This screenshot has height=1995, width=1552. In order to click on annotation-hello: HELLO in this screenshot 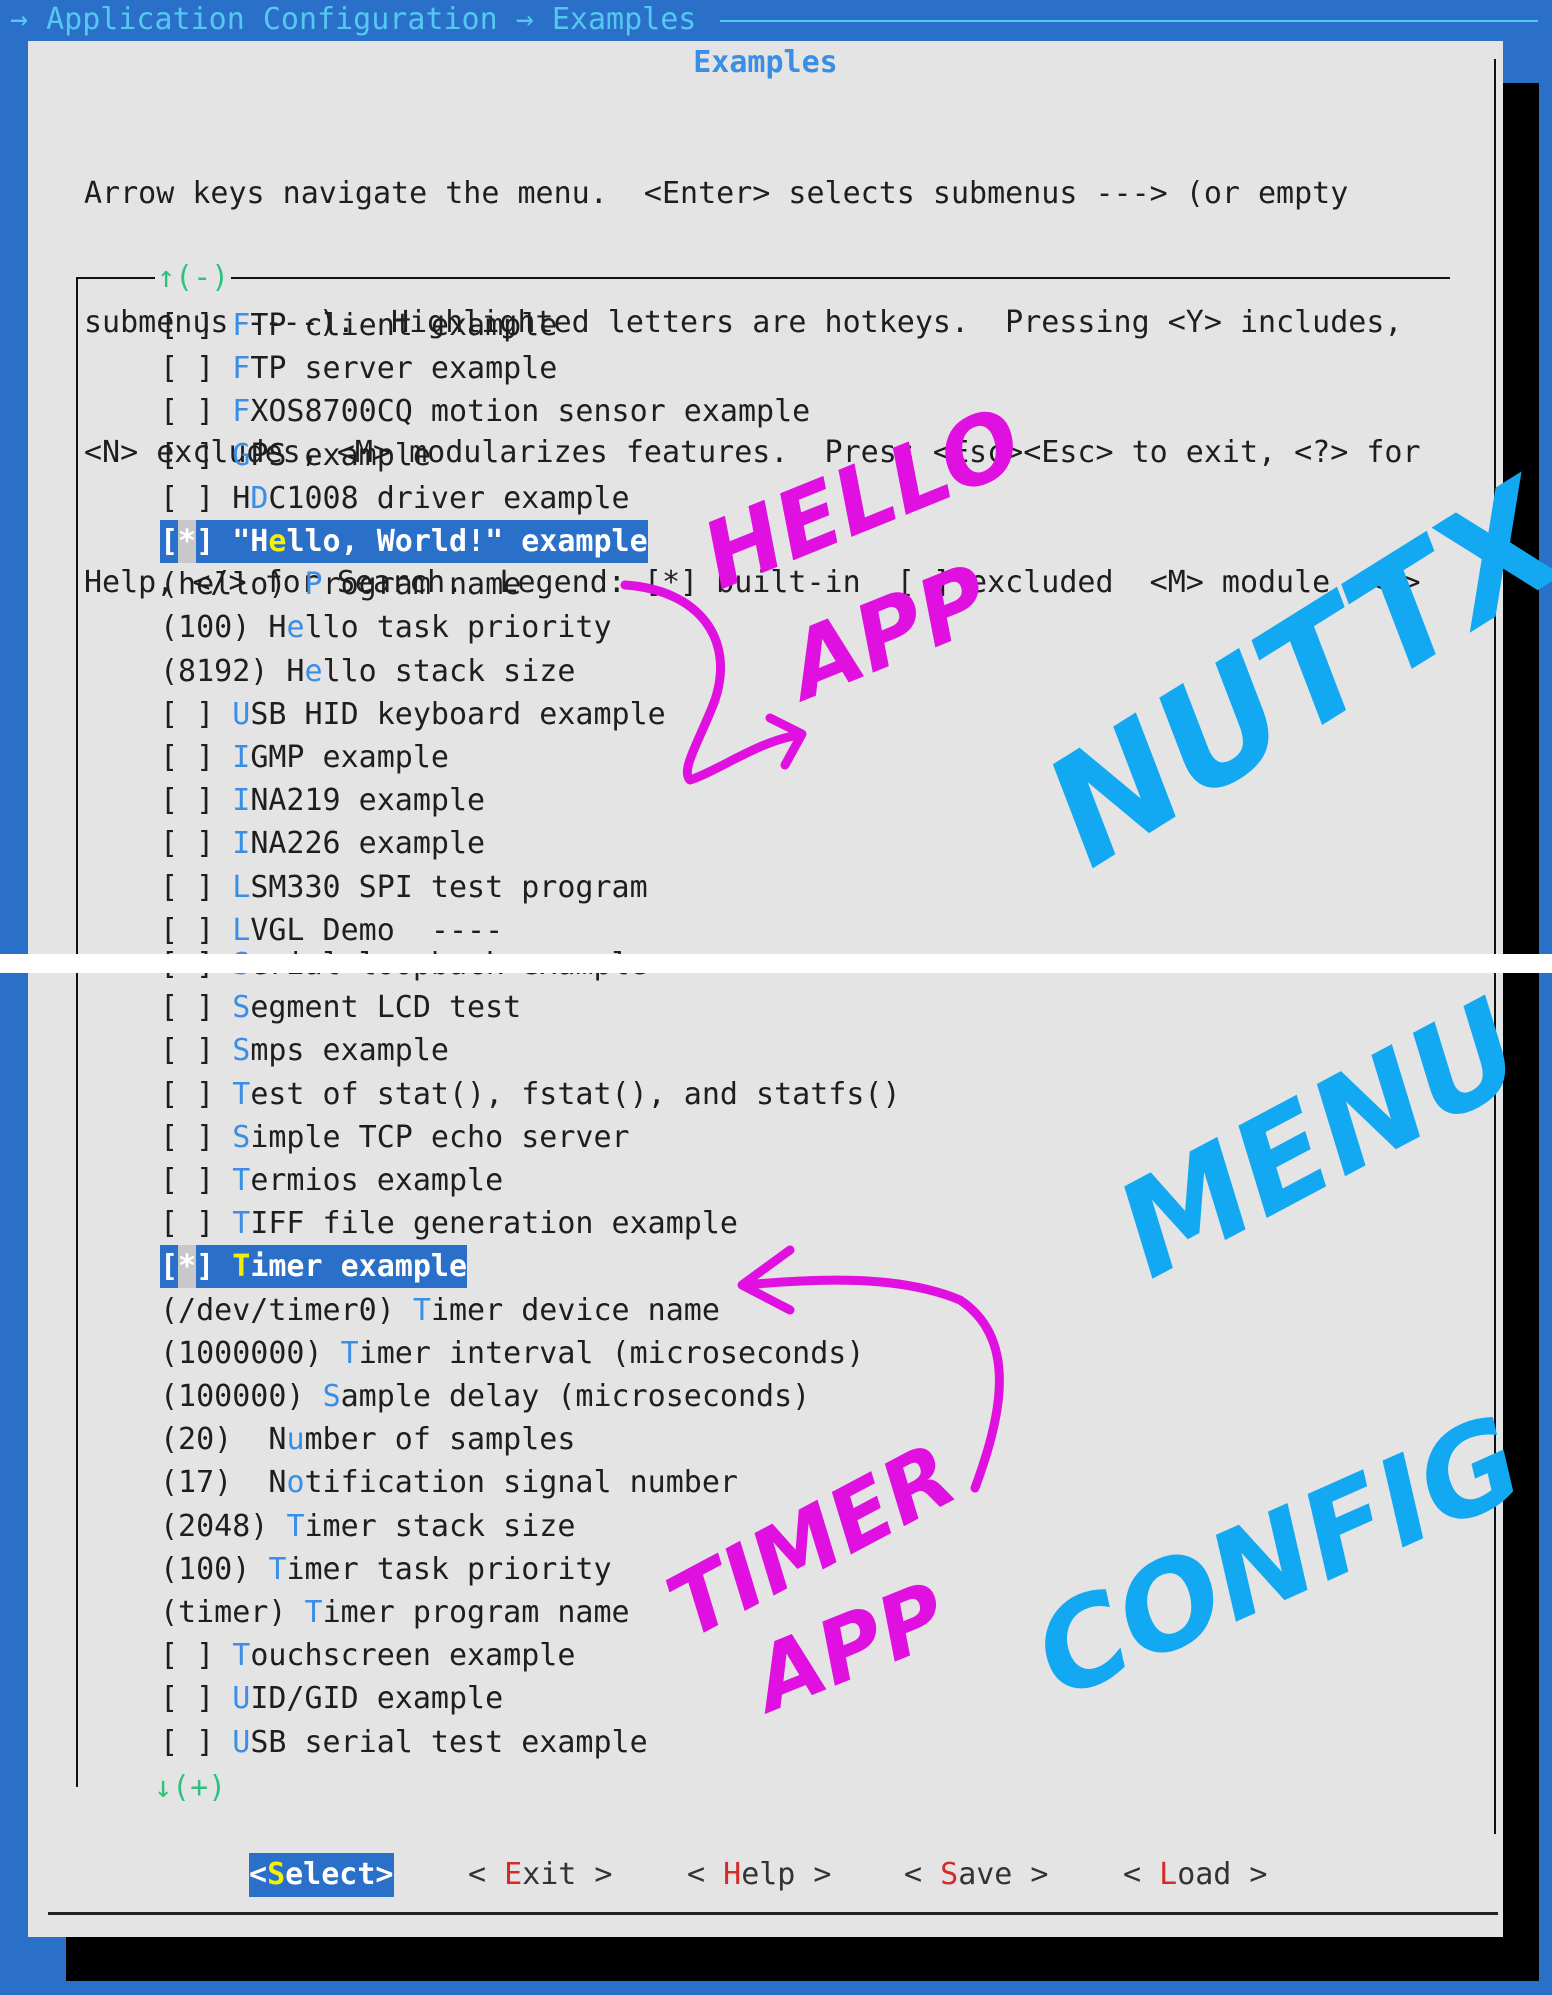, I will do `click(862, 499)`.